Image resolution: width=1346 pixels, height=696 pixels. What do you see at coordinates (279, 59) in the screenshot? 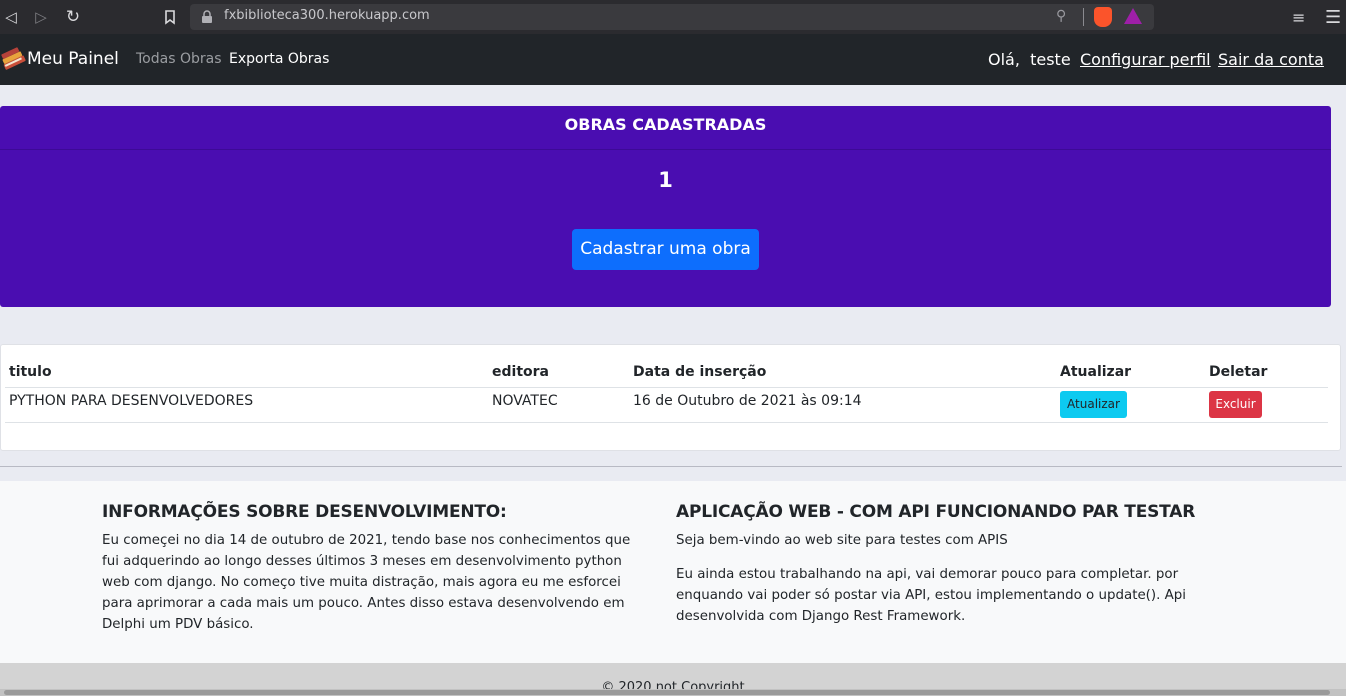
I see `nav-link-exporta-obras: Exporta Obras` at bounding box center [279, 59].